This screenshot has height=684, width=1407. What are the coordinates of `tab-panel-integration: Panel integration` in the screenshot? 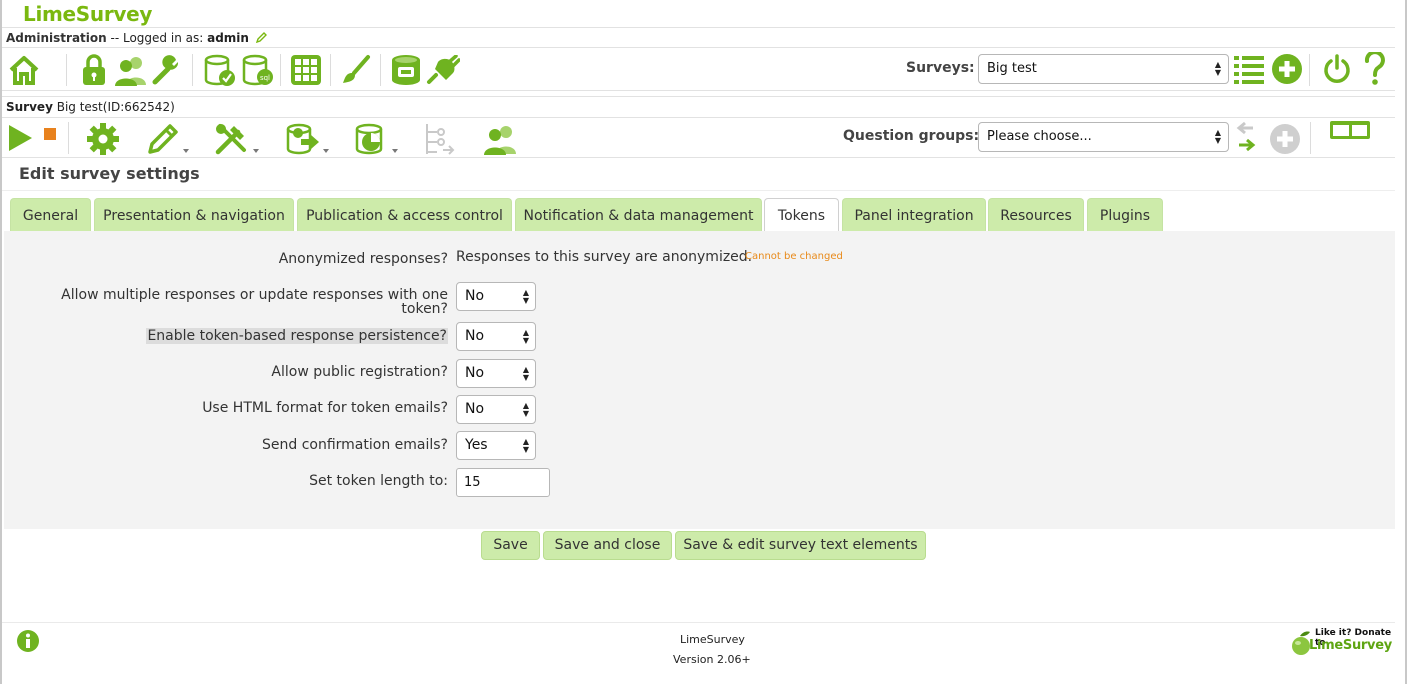 It's located at (914, 215).